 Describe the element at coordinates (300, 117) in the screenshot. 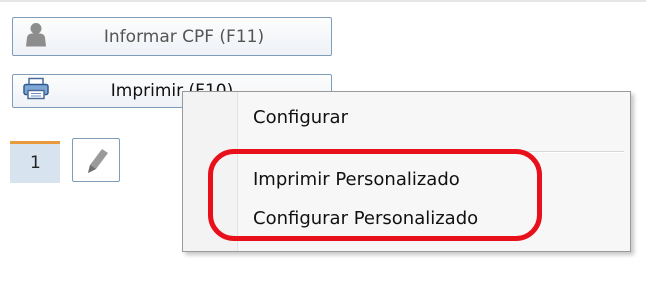

I see `menu-item-configurar: Configurar` at that location.